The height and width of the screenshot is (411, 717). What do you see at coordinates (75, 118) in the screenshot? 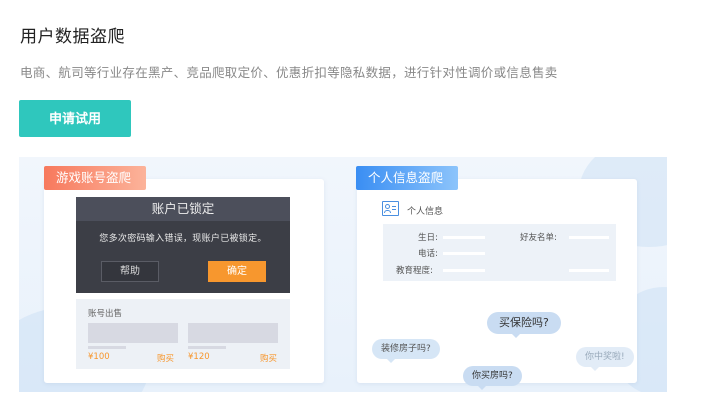
I see `apply-trial-button: 申请试用` at bounding box center [75, 118].